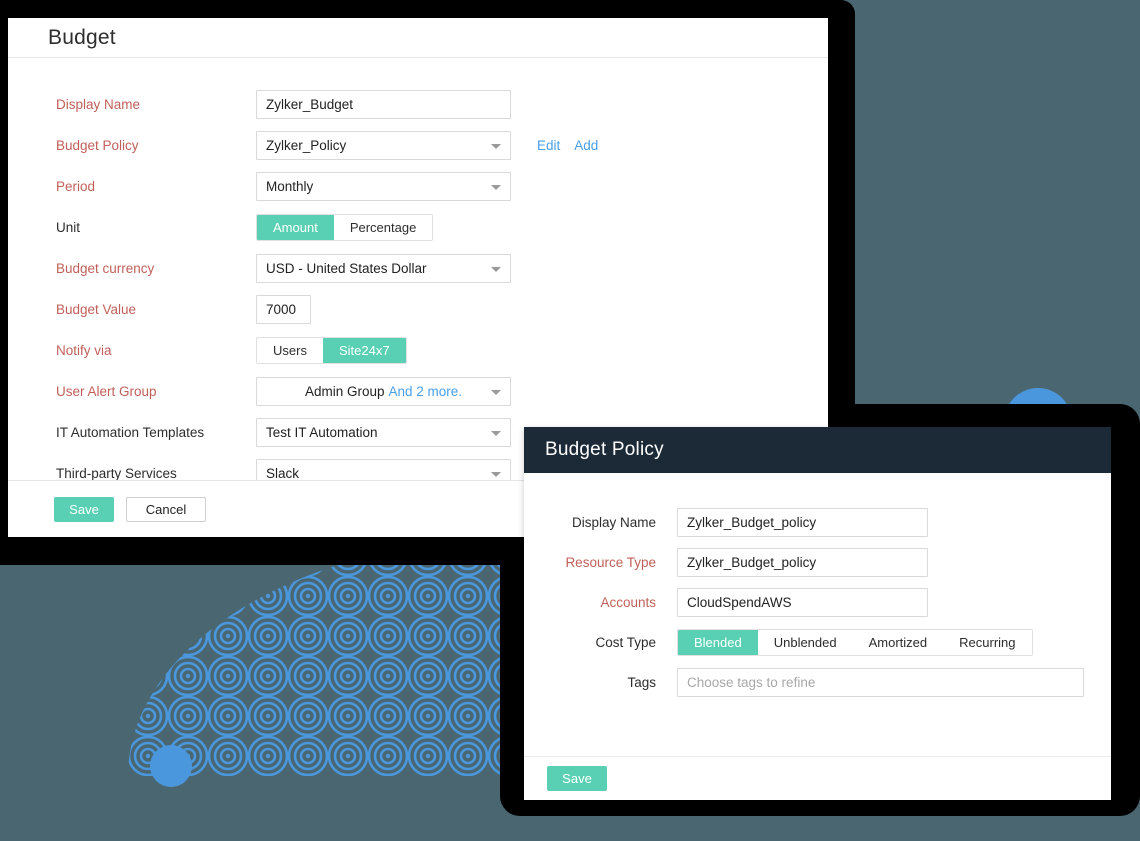 Image resolution: width=1140 pixels, height=841 pixels. I want to click on policy-row-resource-type: Resource Type Zylker_Budget_policy, so click(817, 562).